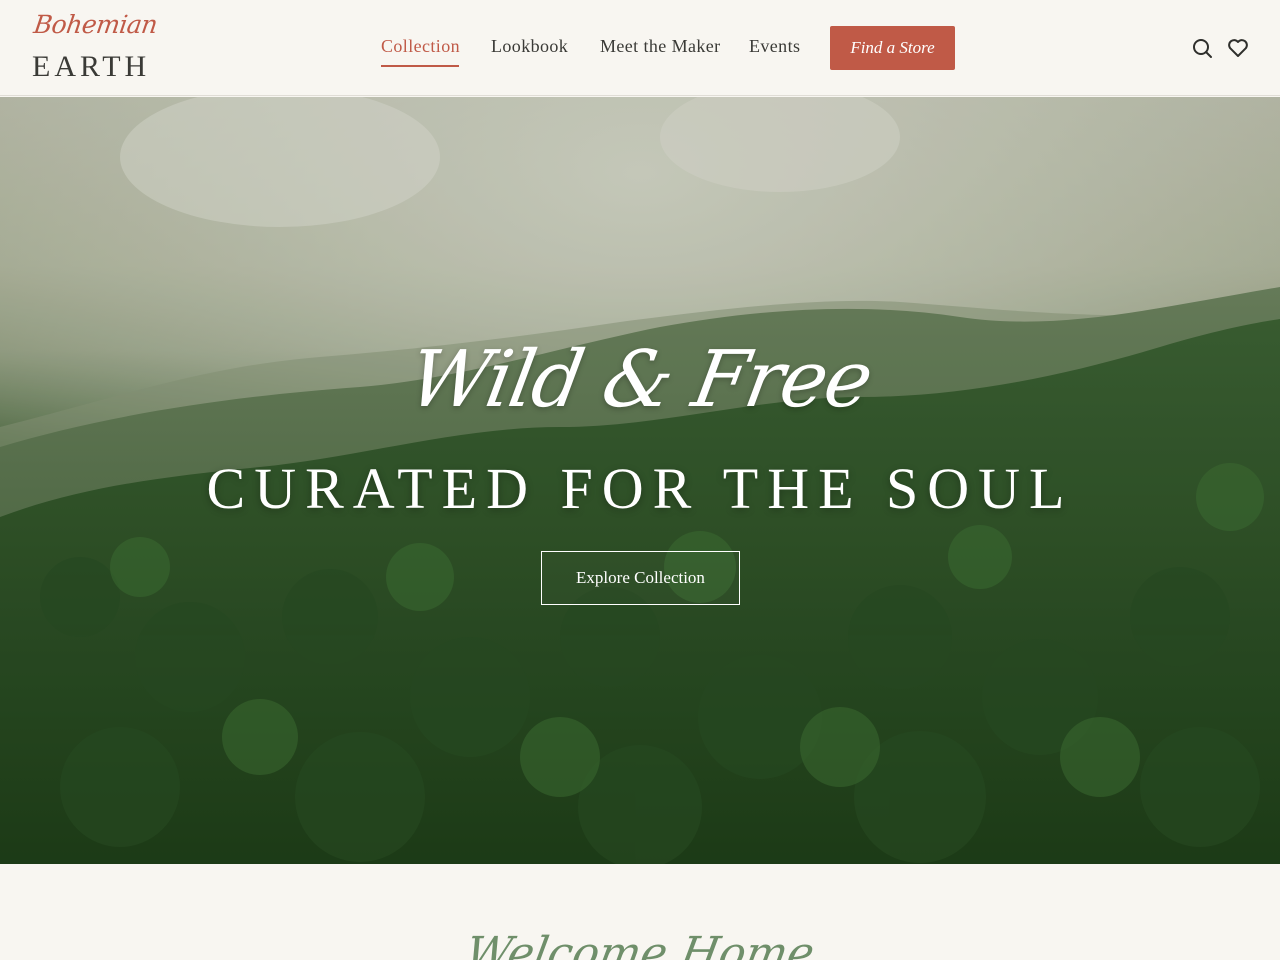 This screenshot has width=1280, height=960. Describe the element at coordinates (95, 24) in the screenshot. I see `brand-logo-script: Bohemian` at that location.